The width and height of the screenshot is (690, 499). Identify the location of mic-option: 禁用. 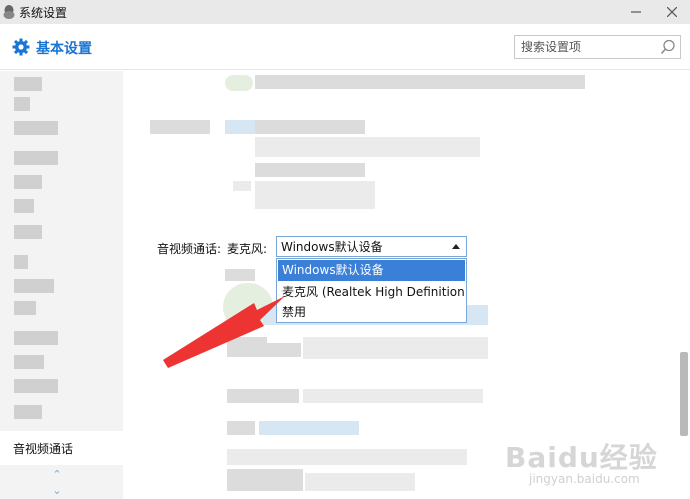
(371, 312).